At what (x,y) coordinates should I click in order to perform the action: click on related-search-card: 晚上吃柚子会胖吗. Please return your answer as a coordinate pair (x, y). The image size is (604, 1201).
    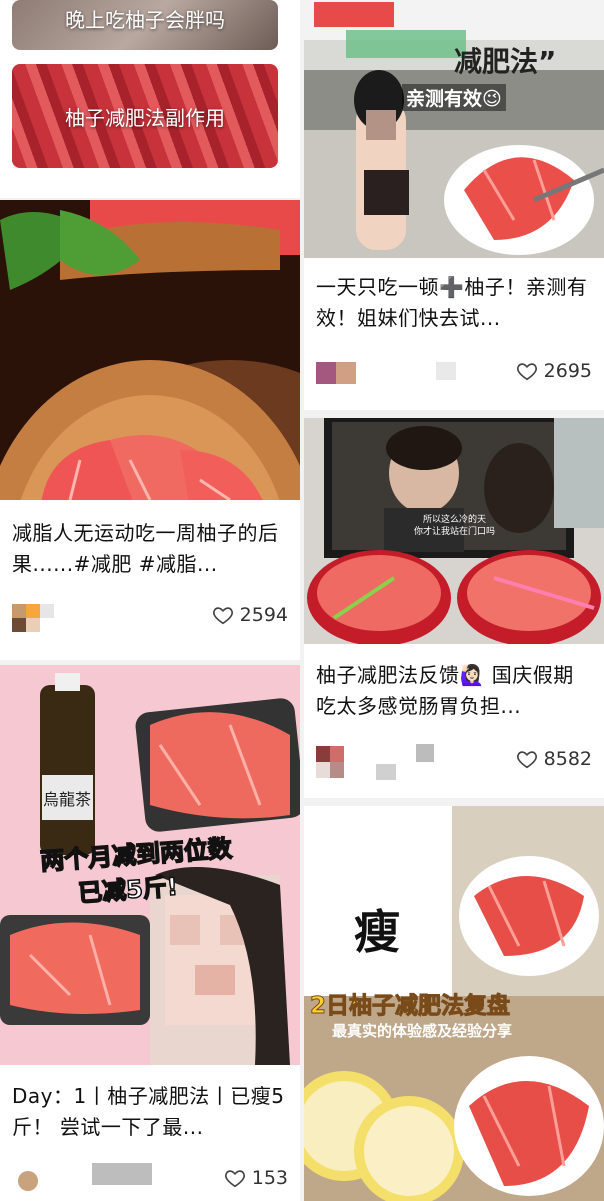
    Looking at the image, I should click on (150, 29).